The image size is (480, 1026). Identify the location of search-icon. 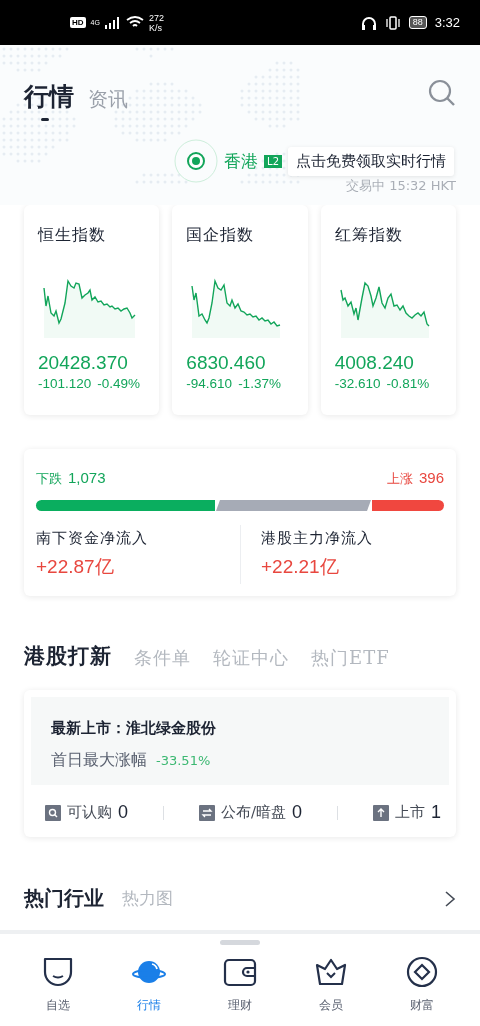
(442, 93).